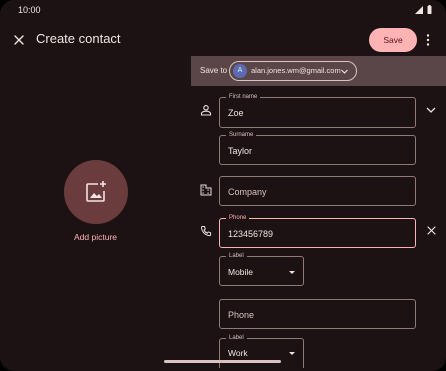  I want to click on page-title: Create contact, so click(78, 38).